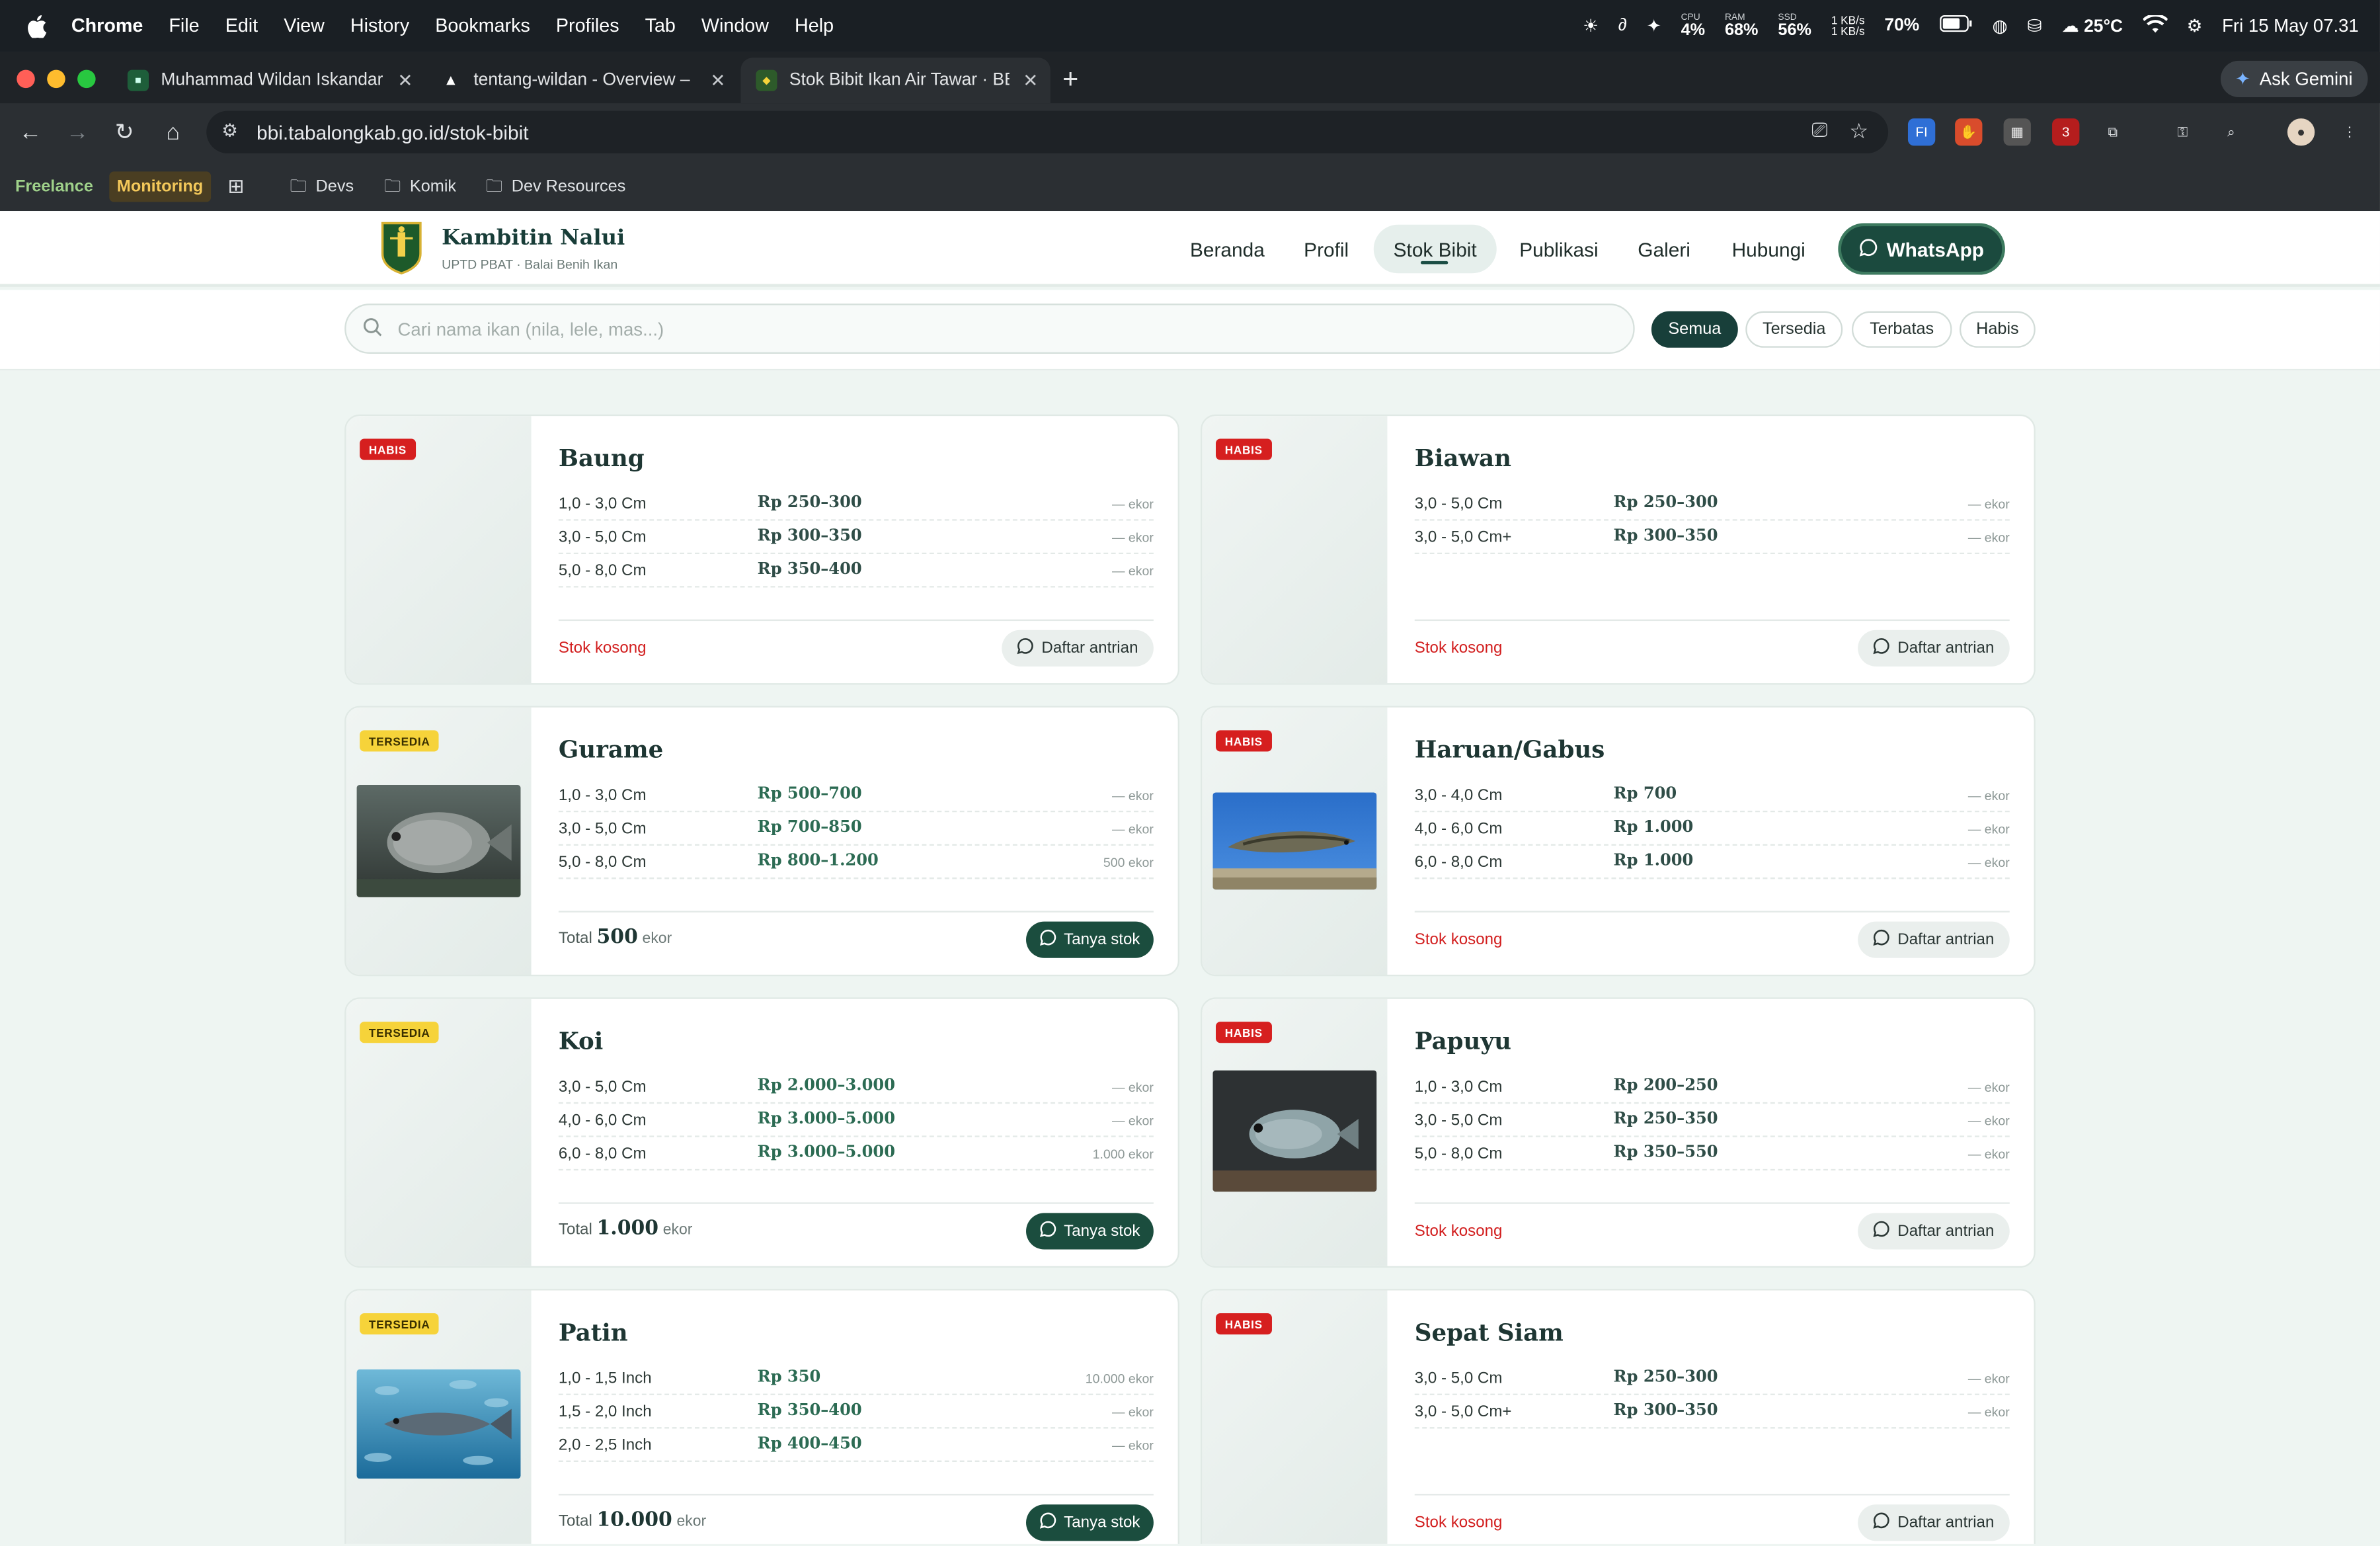 Image resolution: width=2380 pixels, height=1546 pixels. Describe the element at coordinates (1712, 796) in the screenshot. I see `size-price-row: 3,0 - 4,0 Cm Rp 700 — ekor` at that location.